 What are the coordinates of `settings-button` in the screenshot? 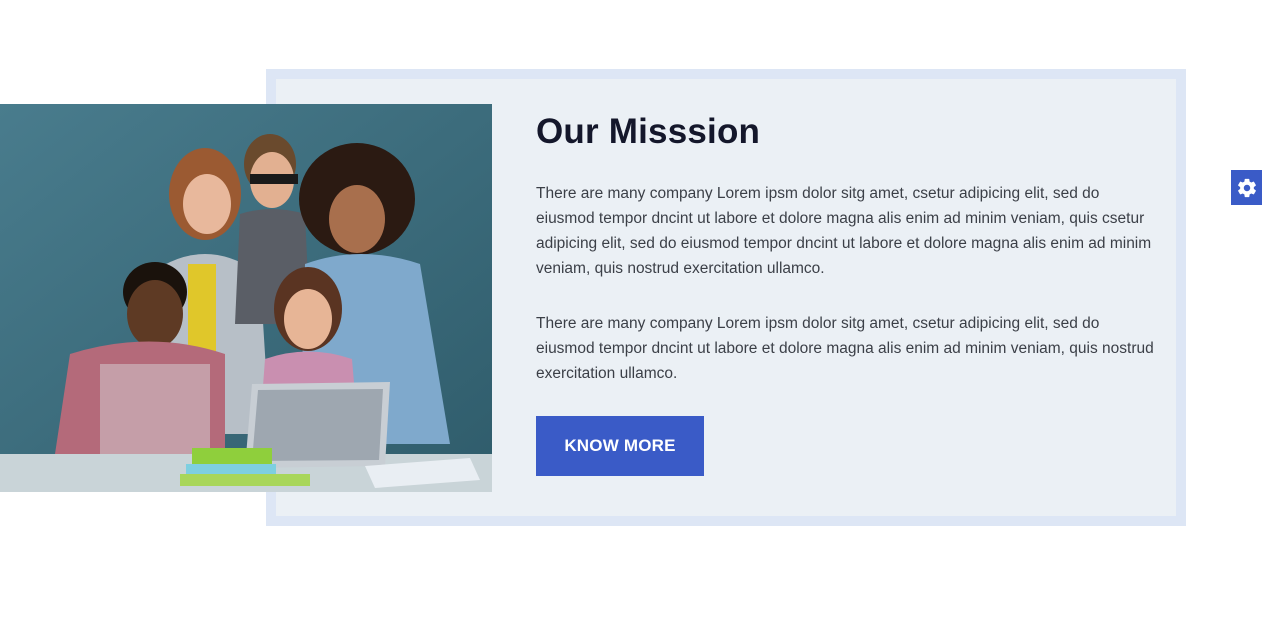 It's located at (1246, 187).